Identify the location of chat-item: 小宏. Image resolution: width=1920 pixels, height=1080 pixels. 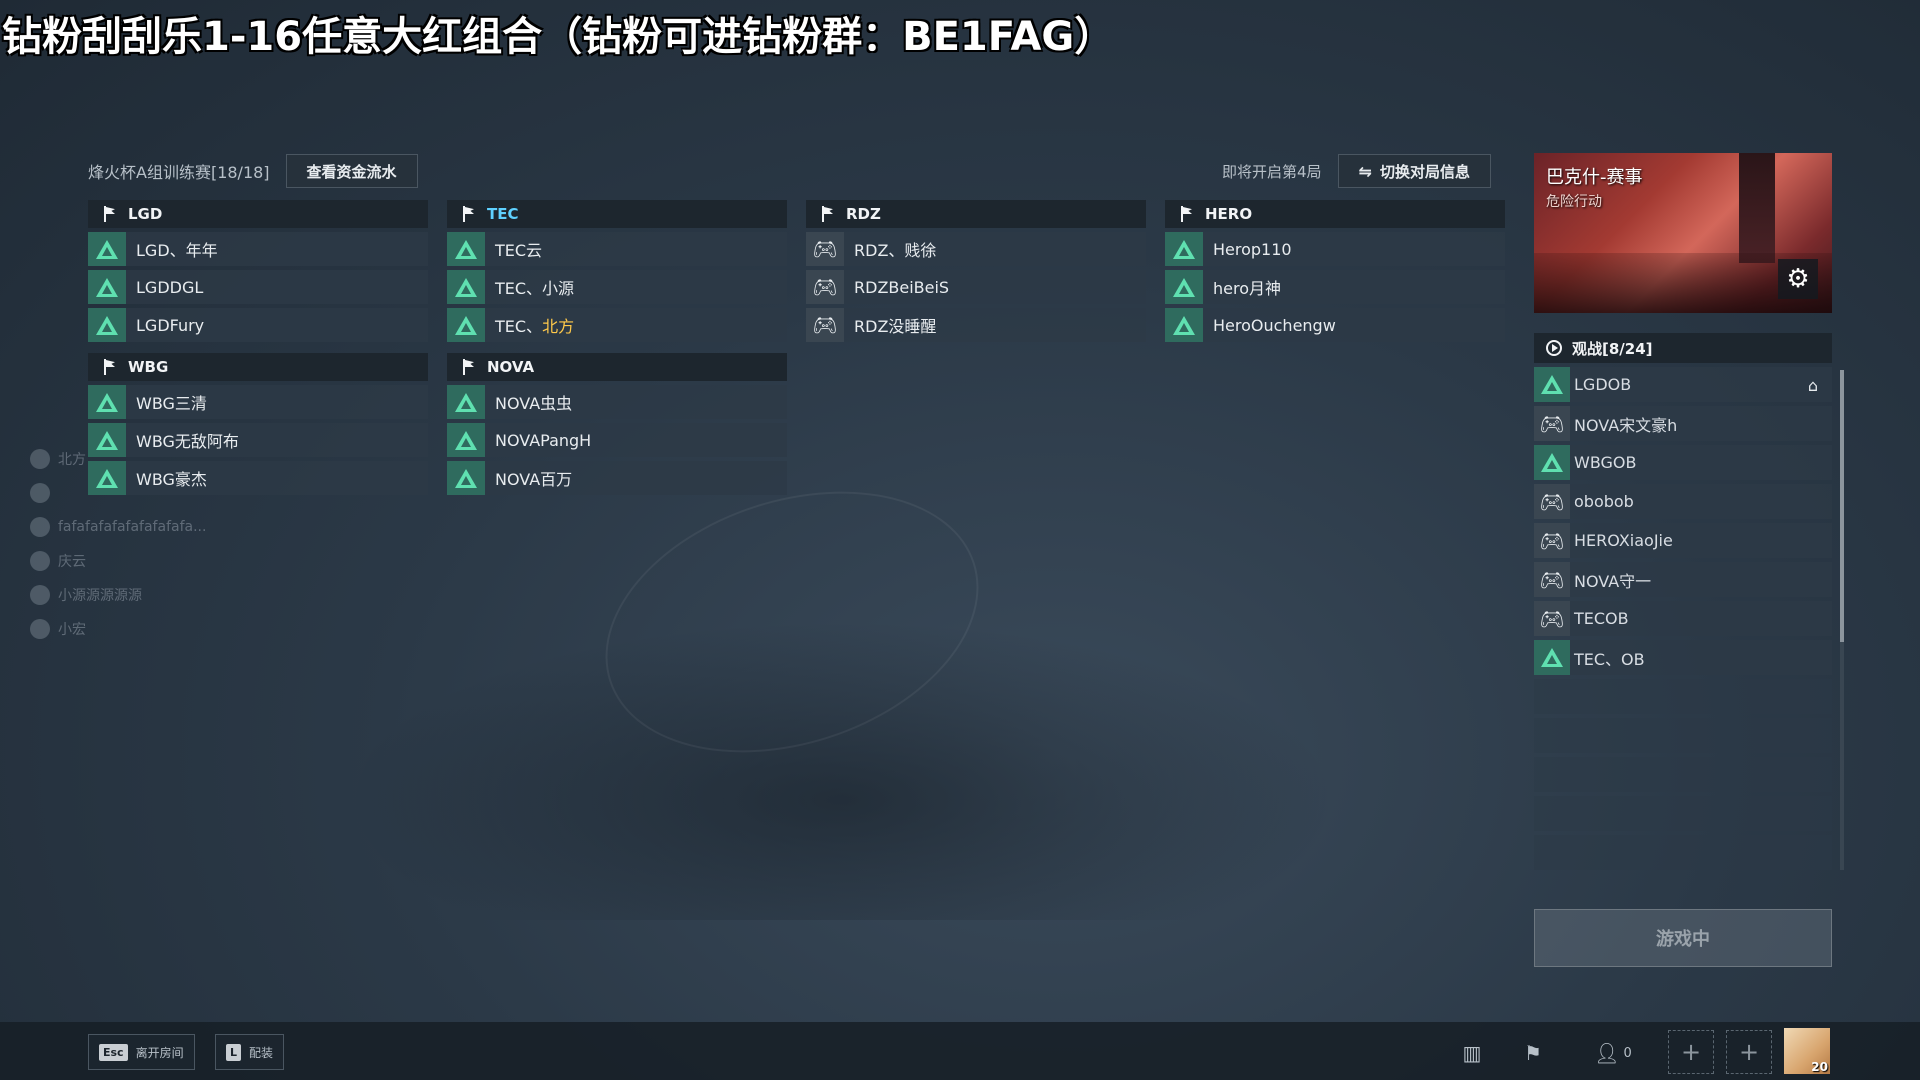
(118, 629).